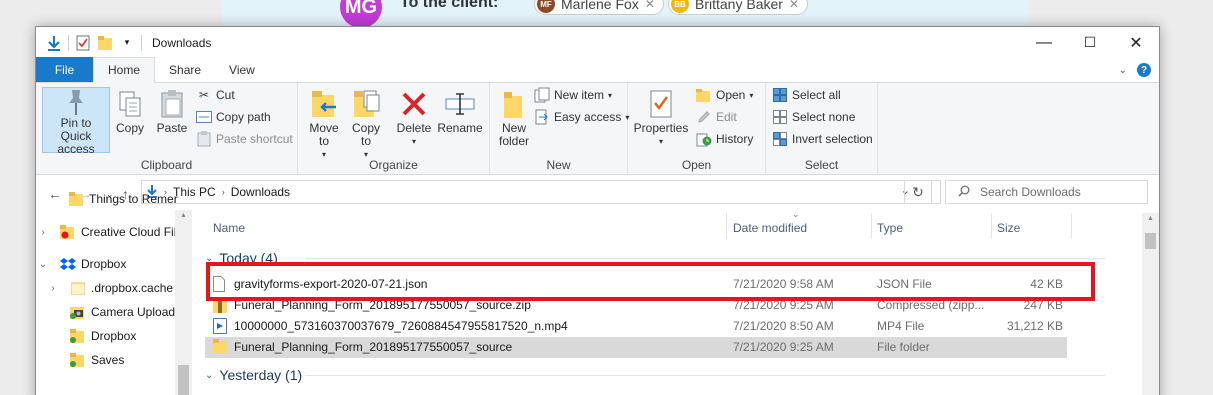  Describe the element at coordinates (68, 42) in the screenshot. I see `separator` at that location.